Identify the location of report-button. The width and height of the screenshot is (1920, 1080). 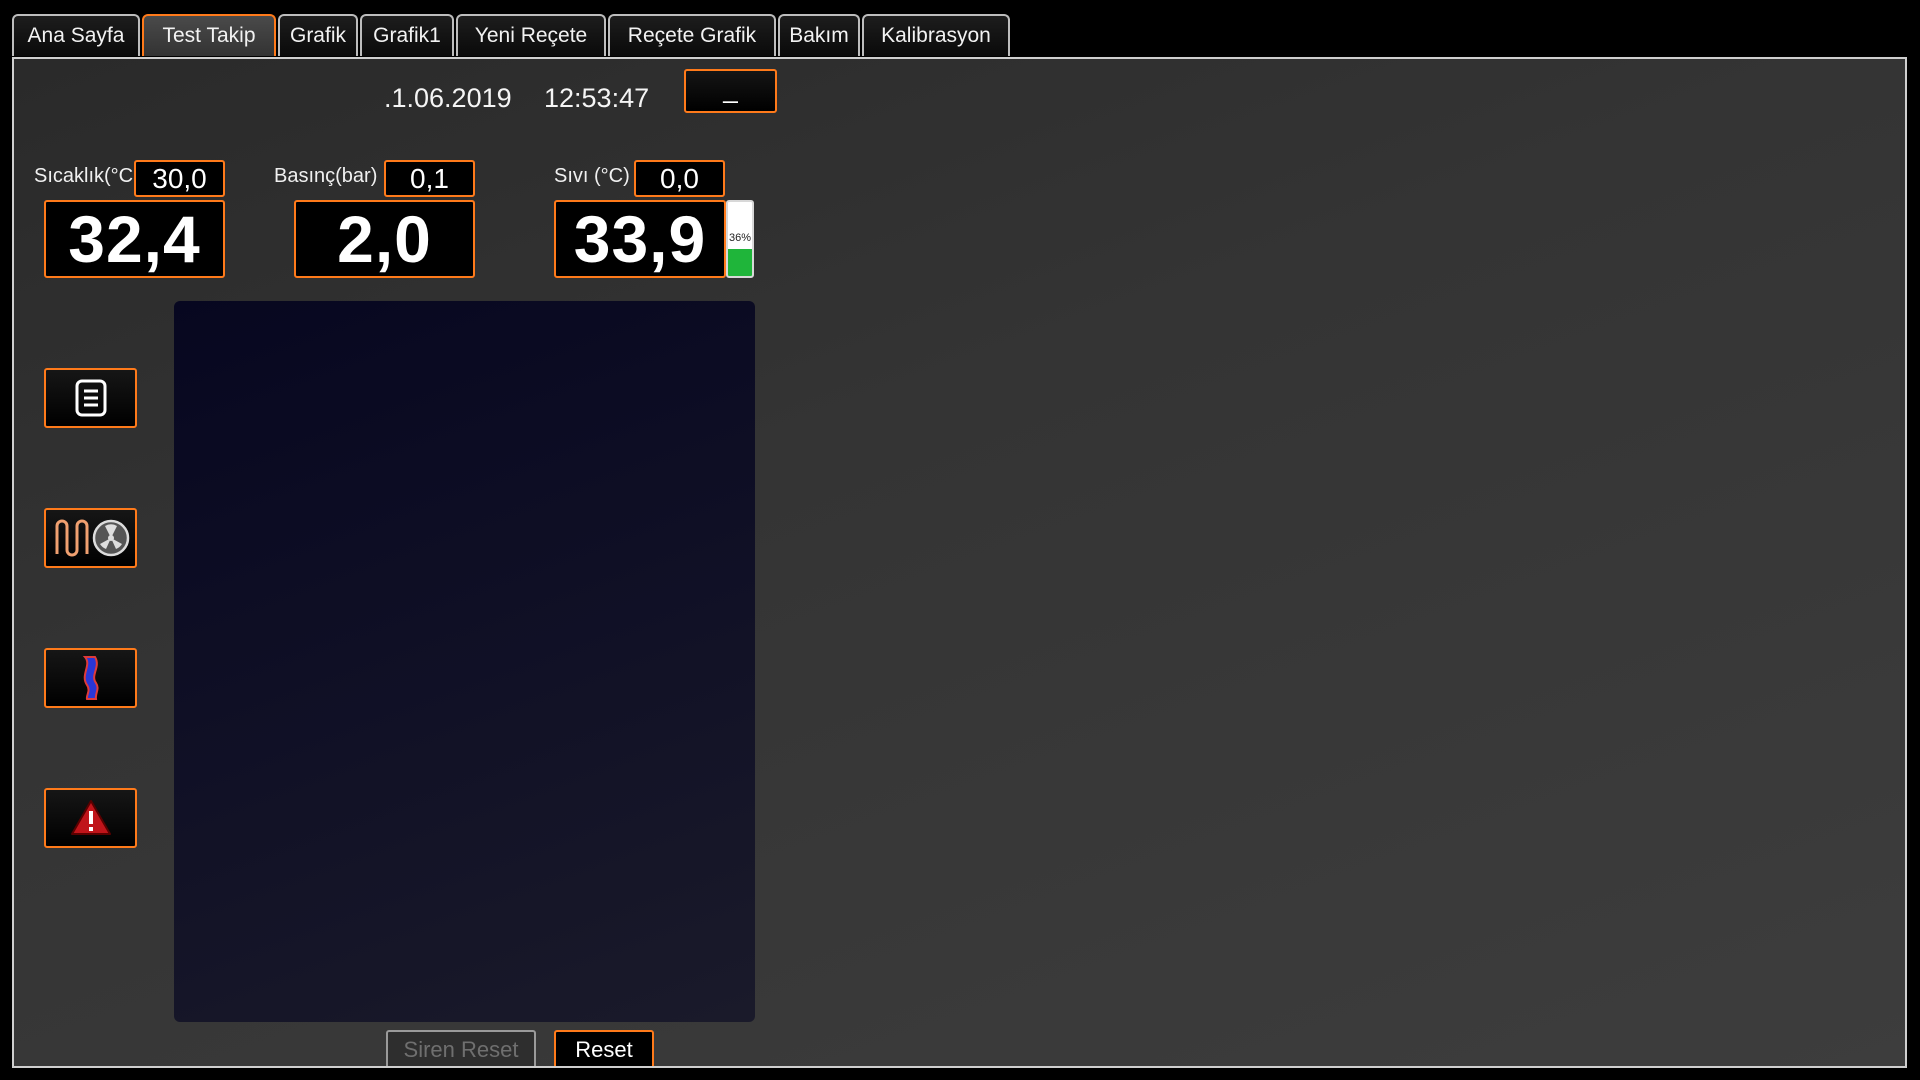
(90, 398).